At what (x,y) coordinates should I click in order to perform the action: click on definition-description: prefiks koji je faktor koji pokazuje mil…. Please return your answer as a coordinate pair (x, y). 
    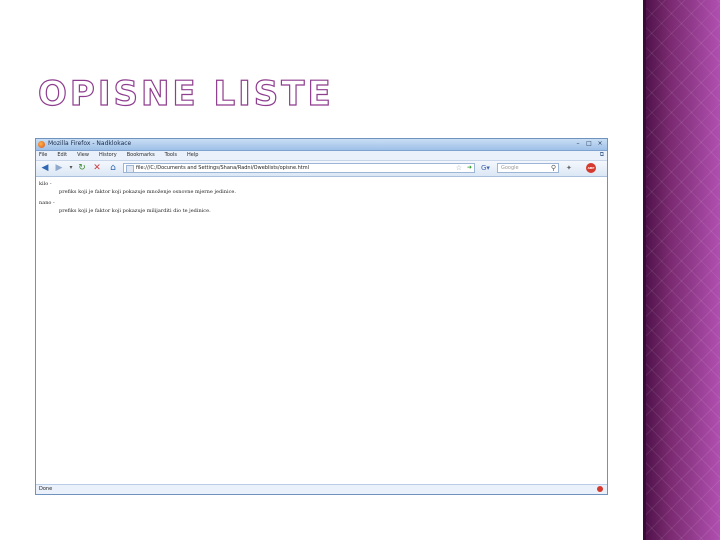
    Looking at the image, I should click on (135, 211).